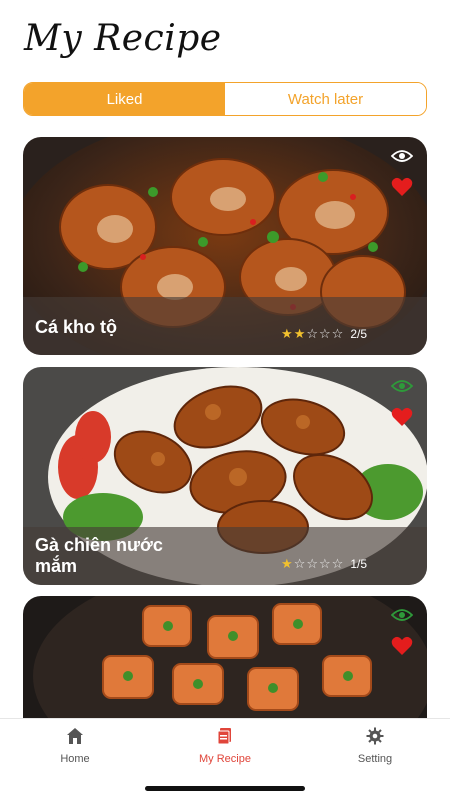 The width and height of the screenshot is (450, 800). What do you see at coordinates (124, 99) in the screenshot?
I see `tab-liked: Liked` at bounding box center [124, 99].